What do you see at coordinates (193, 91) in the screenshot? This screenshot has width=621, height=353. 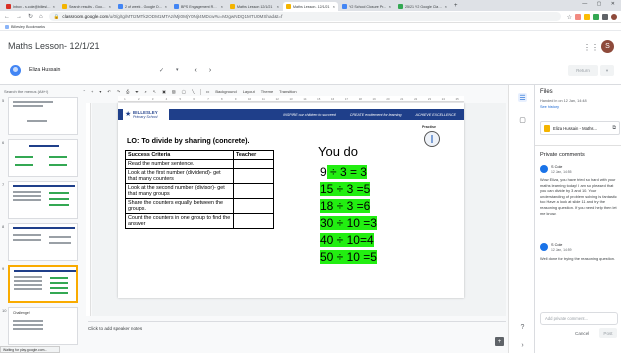 I see `line-icon: ╲` at bounding box center [193, 91].